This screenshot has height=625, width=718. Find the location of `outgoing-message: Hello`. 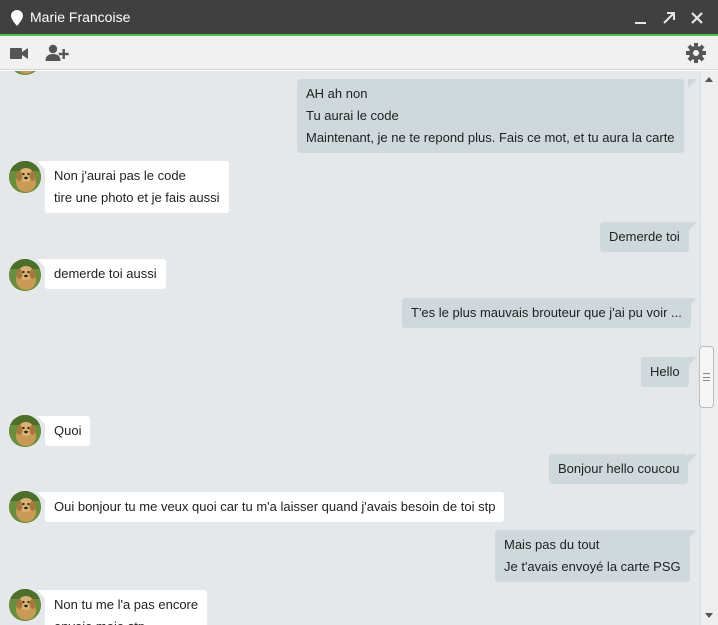

outgoing-message: Hello is located at coordinates (665, 372).